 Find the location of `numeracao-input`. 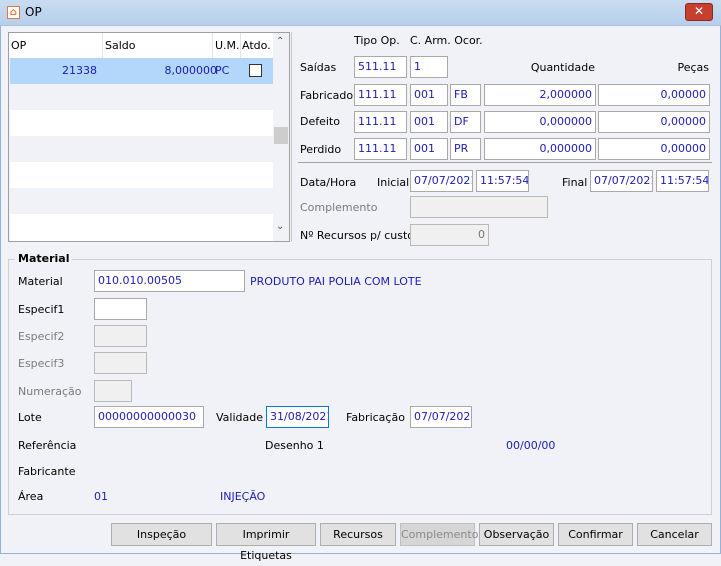

numeracao-input is located at coordinates (113, 391).